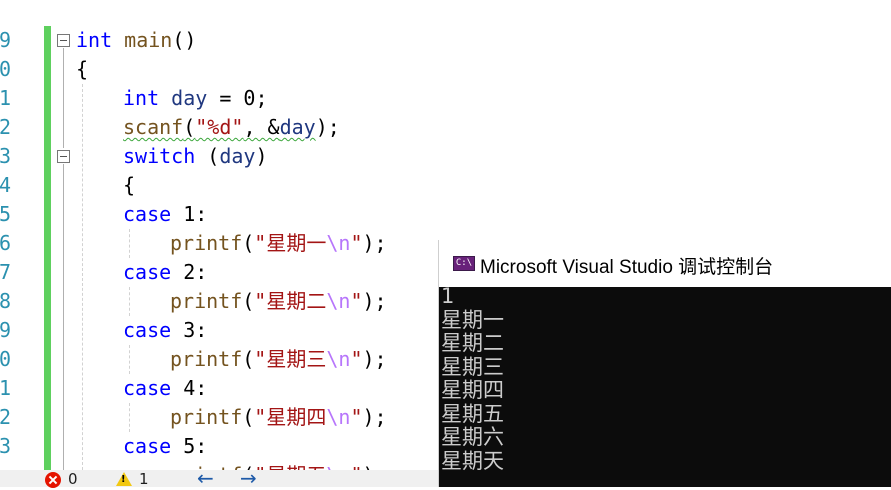 Image resolution: width=891 pixels, height=490 pixels. I want to click on code-line: switch (day), so click(195, 156).